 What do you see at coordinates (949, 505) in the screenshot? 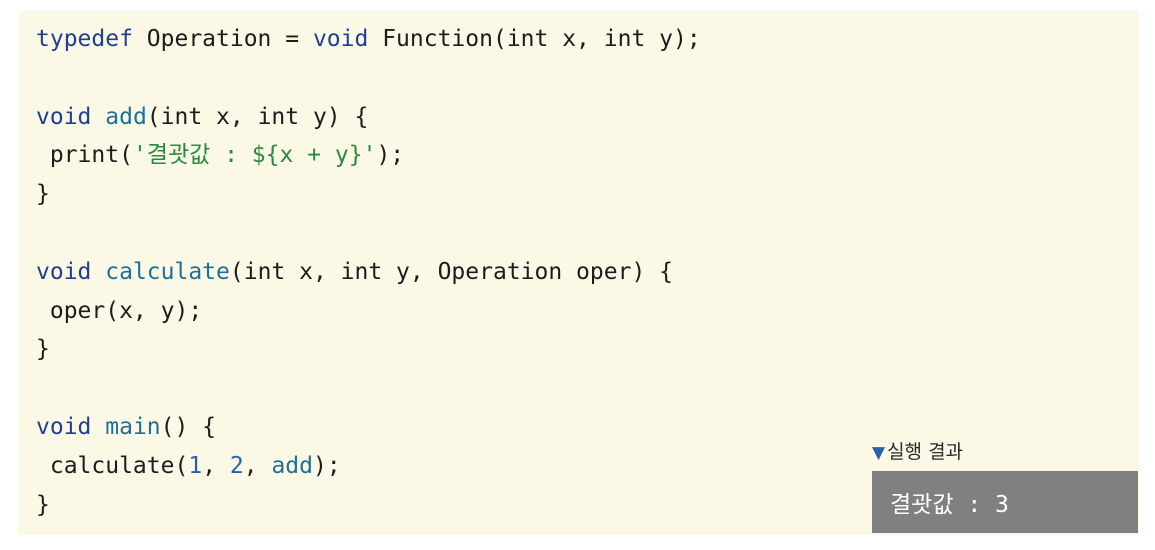
I see `result-output-text: 결괏값 : 3` at bounding box center [949, 505].